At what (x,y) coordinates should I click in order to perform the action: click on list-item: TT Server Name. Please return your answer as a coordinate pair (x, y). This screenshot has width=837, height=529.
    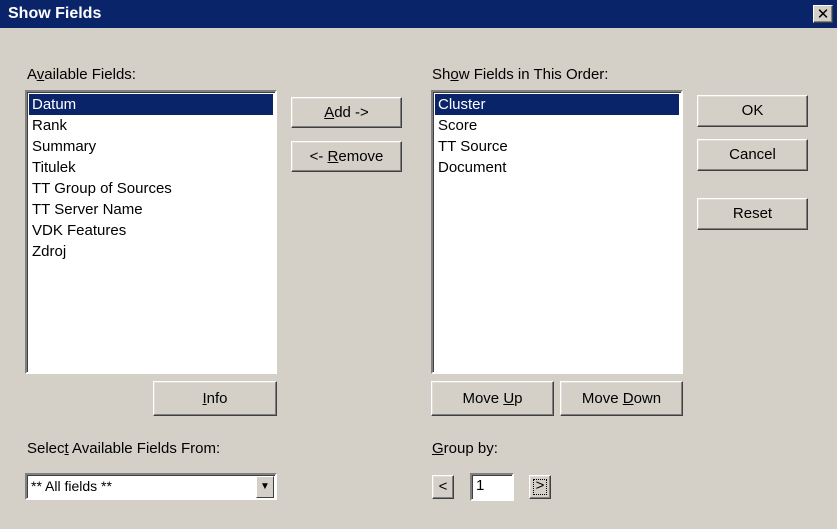
    Looking at the image, I should click on (151, 209).